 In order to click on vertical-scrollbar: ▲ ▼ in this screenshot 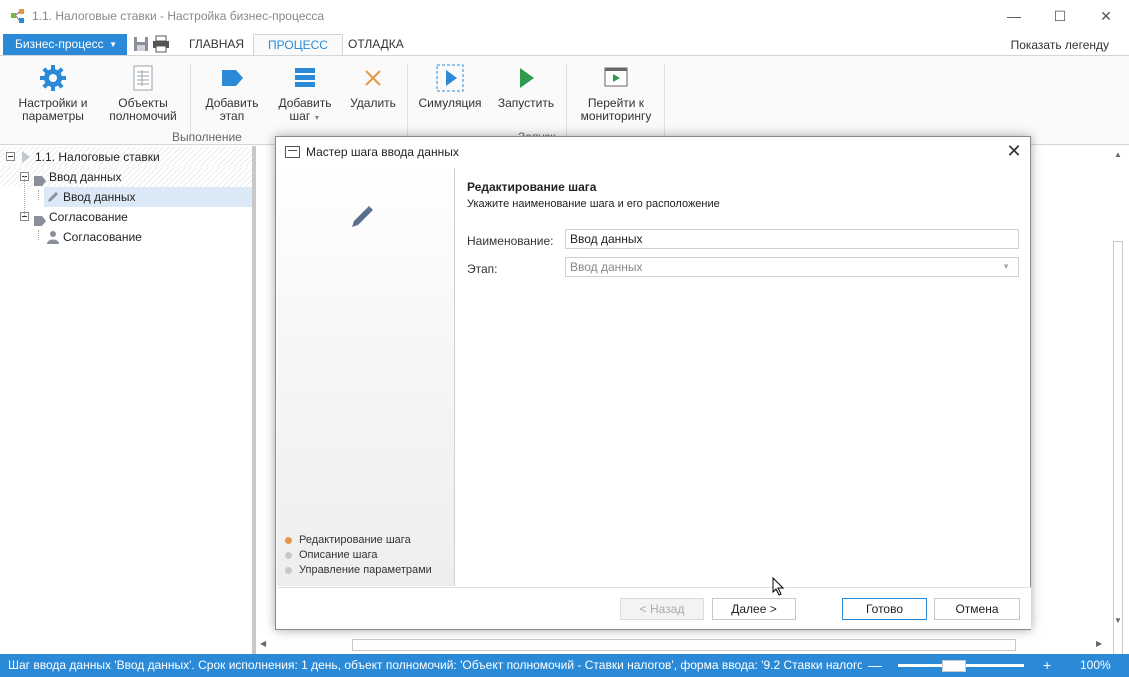, I will do `click(1119, 411)`.